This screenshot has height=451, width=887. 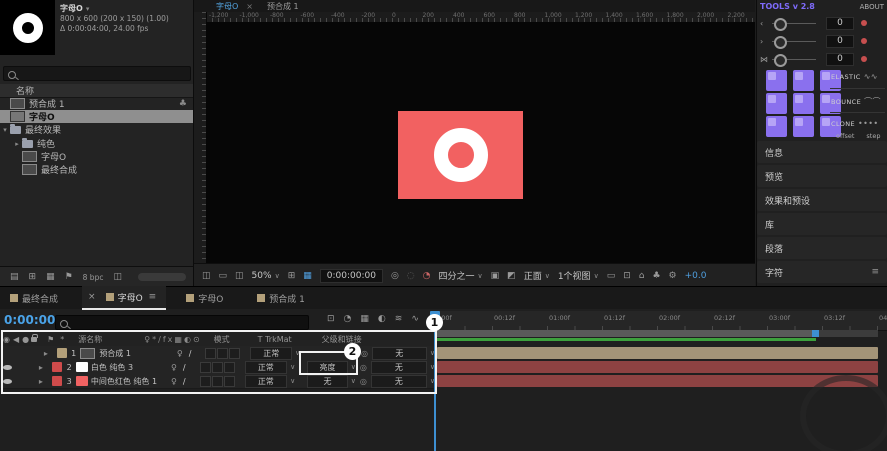 What do you see at coordinates (219, 362) in the screenshot?
I see `annotation-rect-step1` at bounding box center [219, 362].